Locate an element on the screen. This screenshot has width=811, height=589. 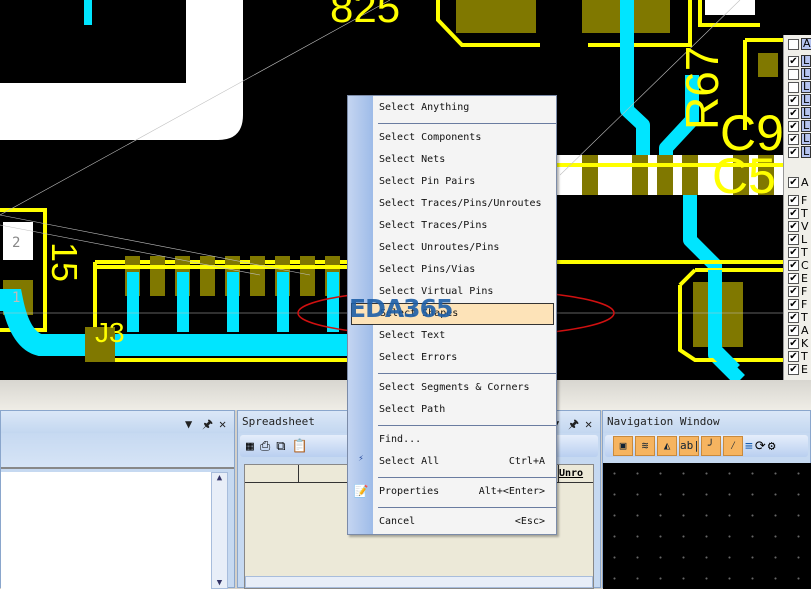
select-text-icon: ab| is located at coordinates (689, 446).